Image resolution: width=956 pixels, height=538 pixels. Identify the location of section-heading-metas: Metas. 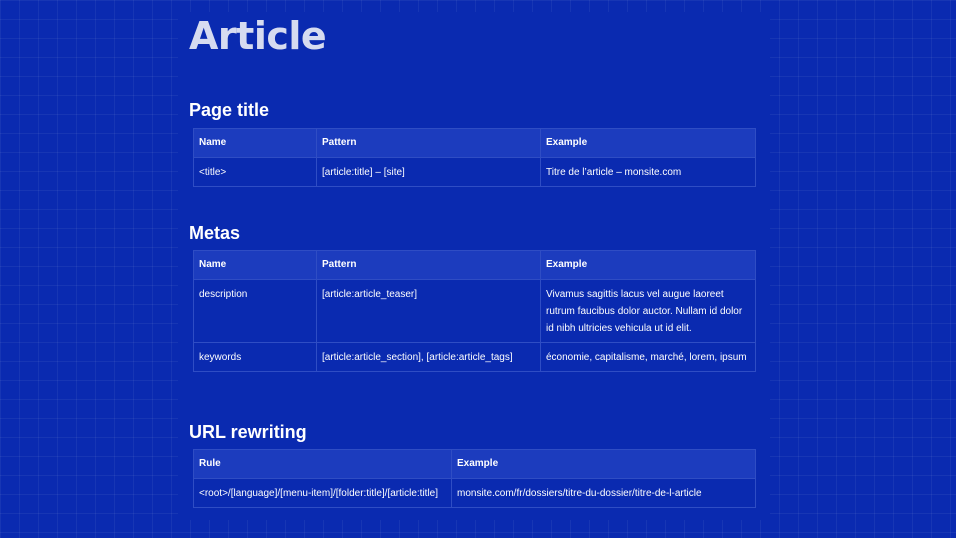
(215, 233).